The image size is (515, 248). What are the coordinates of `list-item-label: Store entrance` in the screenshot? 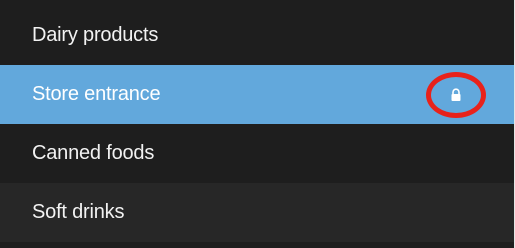 It's located at (96, 94).